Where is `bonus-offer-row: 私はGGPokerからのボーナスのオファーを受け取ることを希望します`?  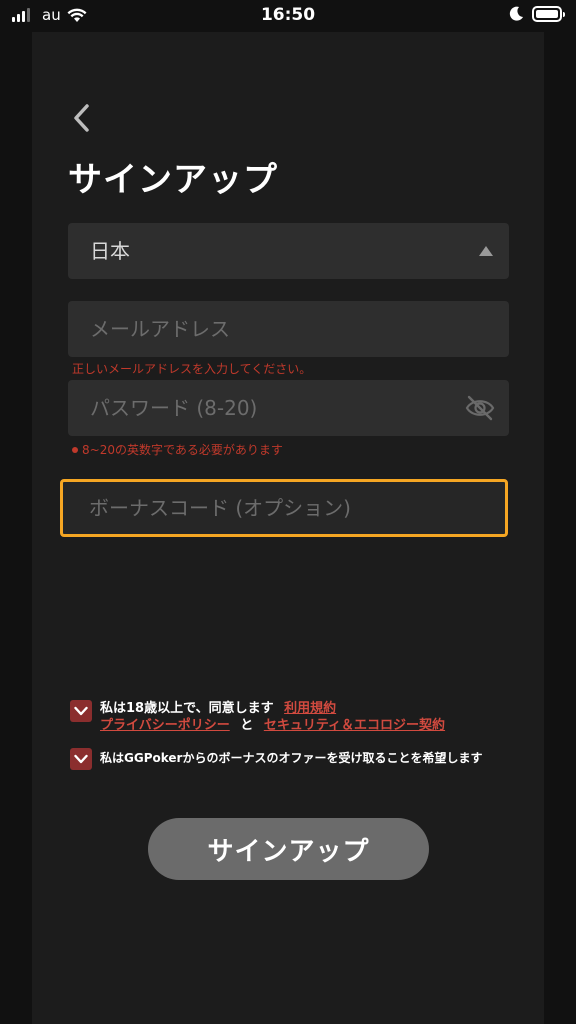 bonus-offer-row: 私はGGPokerからのボーナスのオファーを受け取ることを希望します is located at coordinates (276, 759).